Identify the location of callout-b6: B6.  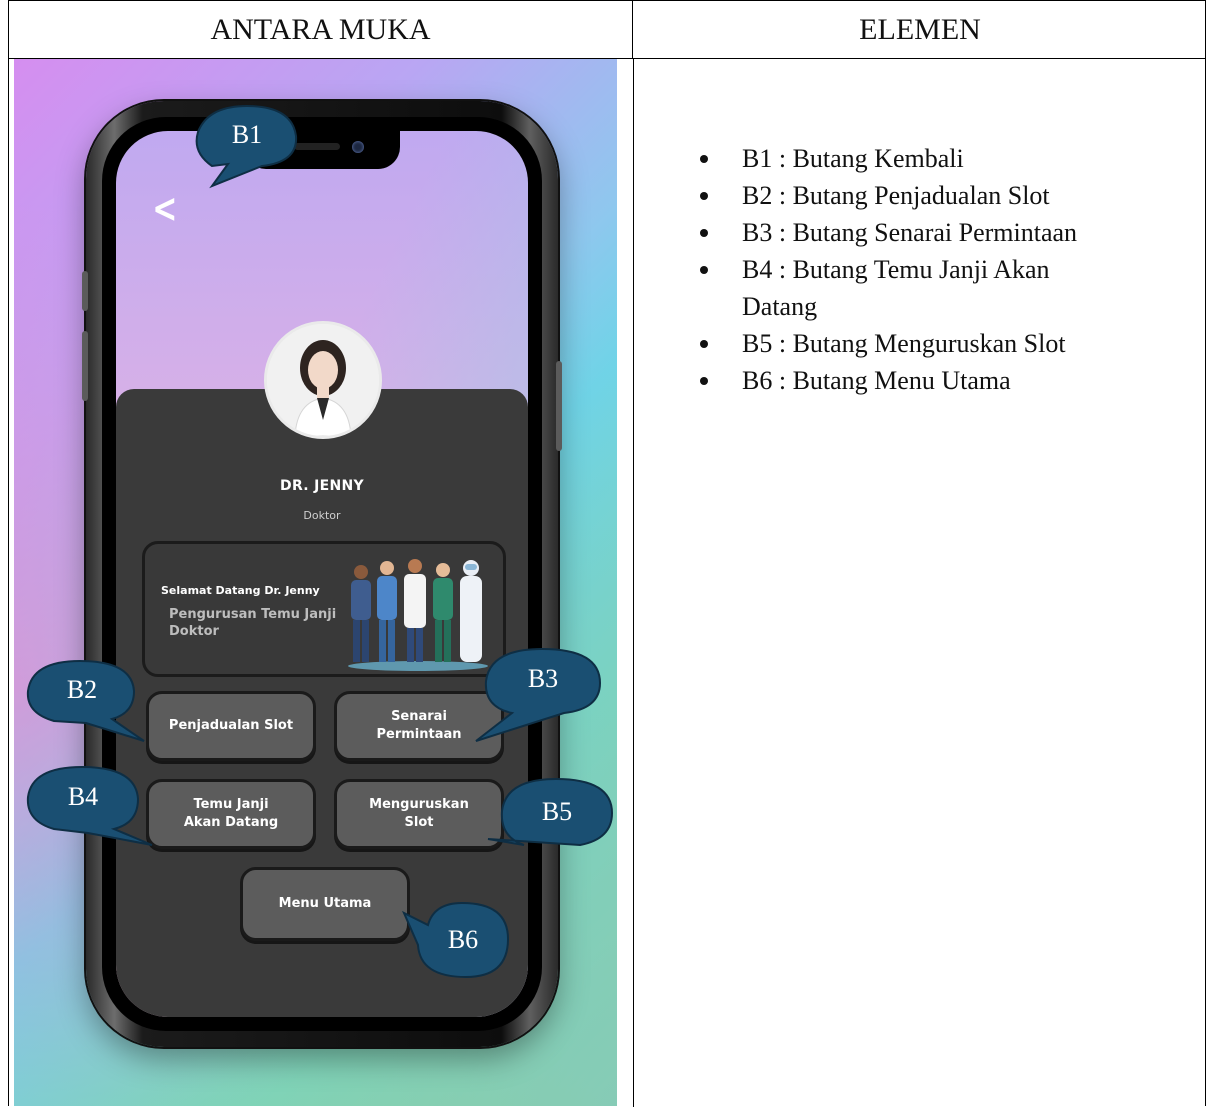
(456, 939).